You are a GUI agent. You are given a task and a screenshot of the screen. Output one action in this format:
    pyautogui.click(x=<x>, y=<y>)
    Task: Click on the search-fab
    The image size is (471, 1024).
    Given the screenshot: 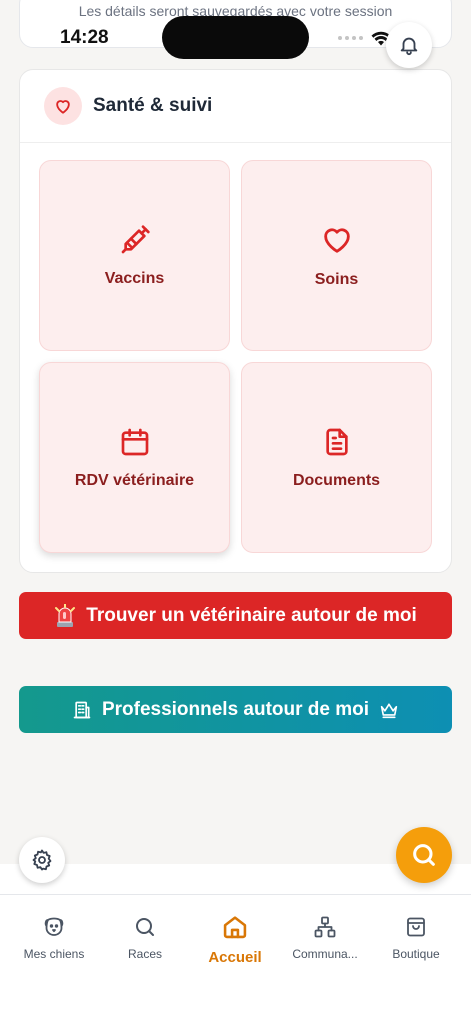 What is the action you would take?
    pyautogui.click(x=424, y=855)
    